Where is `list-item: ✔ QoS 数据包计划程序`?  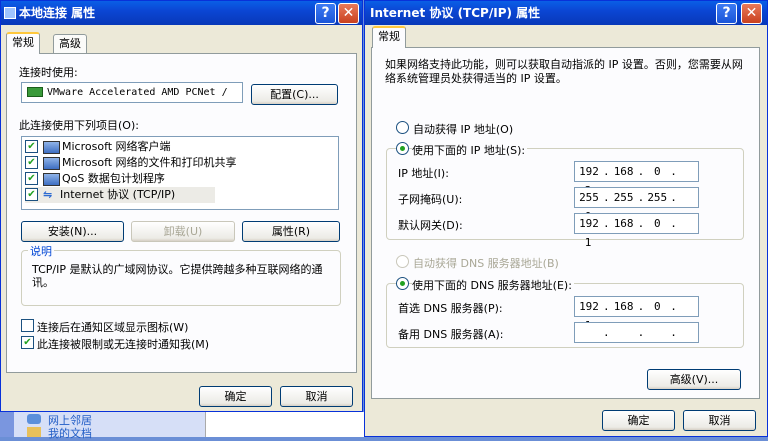 list-item: ✔ QoS 数据包计划程序 is located at coordinates (95, 179).